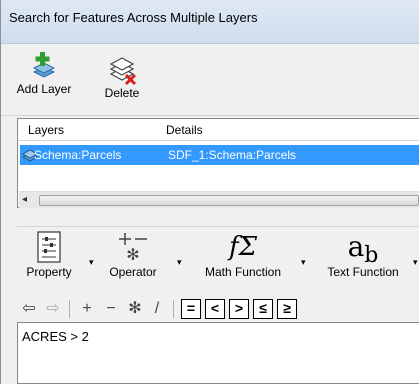 The width and height of the screenshot is (419, 384). Describe the element at coordinates (229, 200) in the screenshot. I see `scrollbar-thumb` at that location.